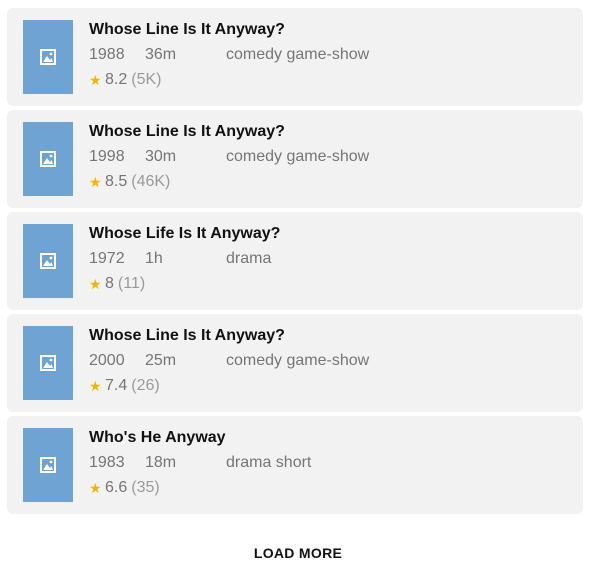 The height and width of the screenshot is (586, 596). I want to click on rating-score: 8.2, so click(116, 79).